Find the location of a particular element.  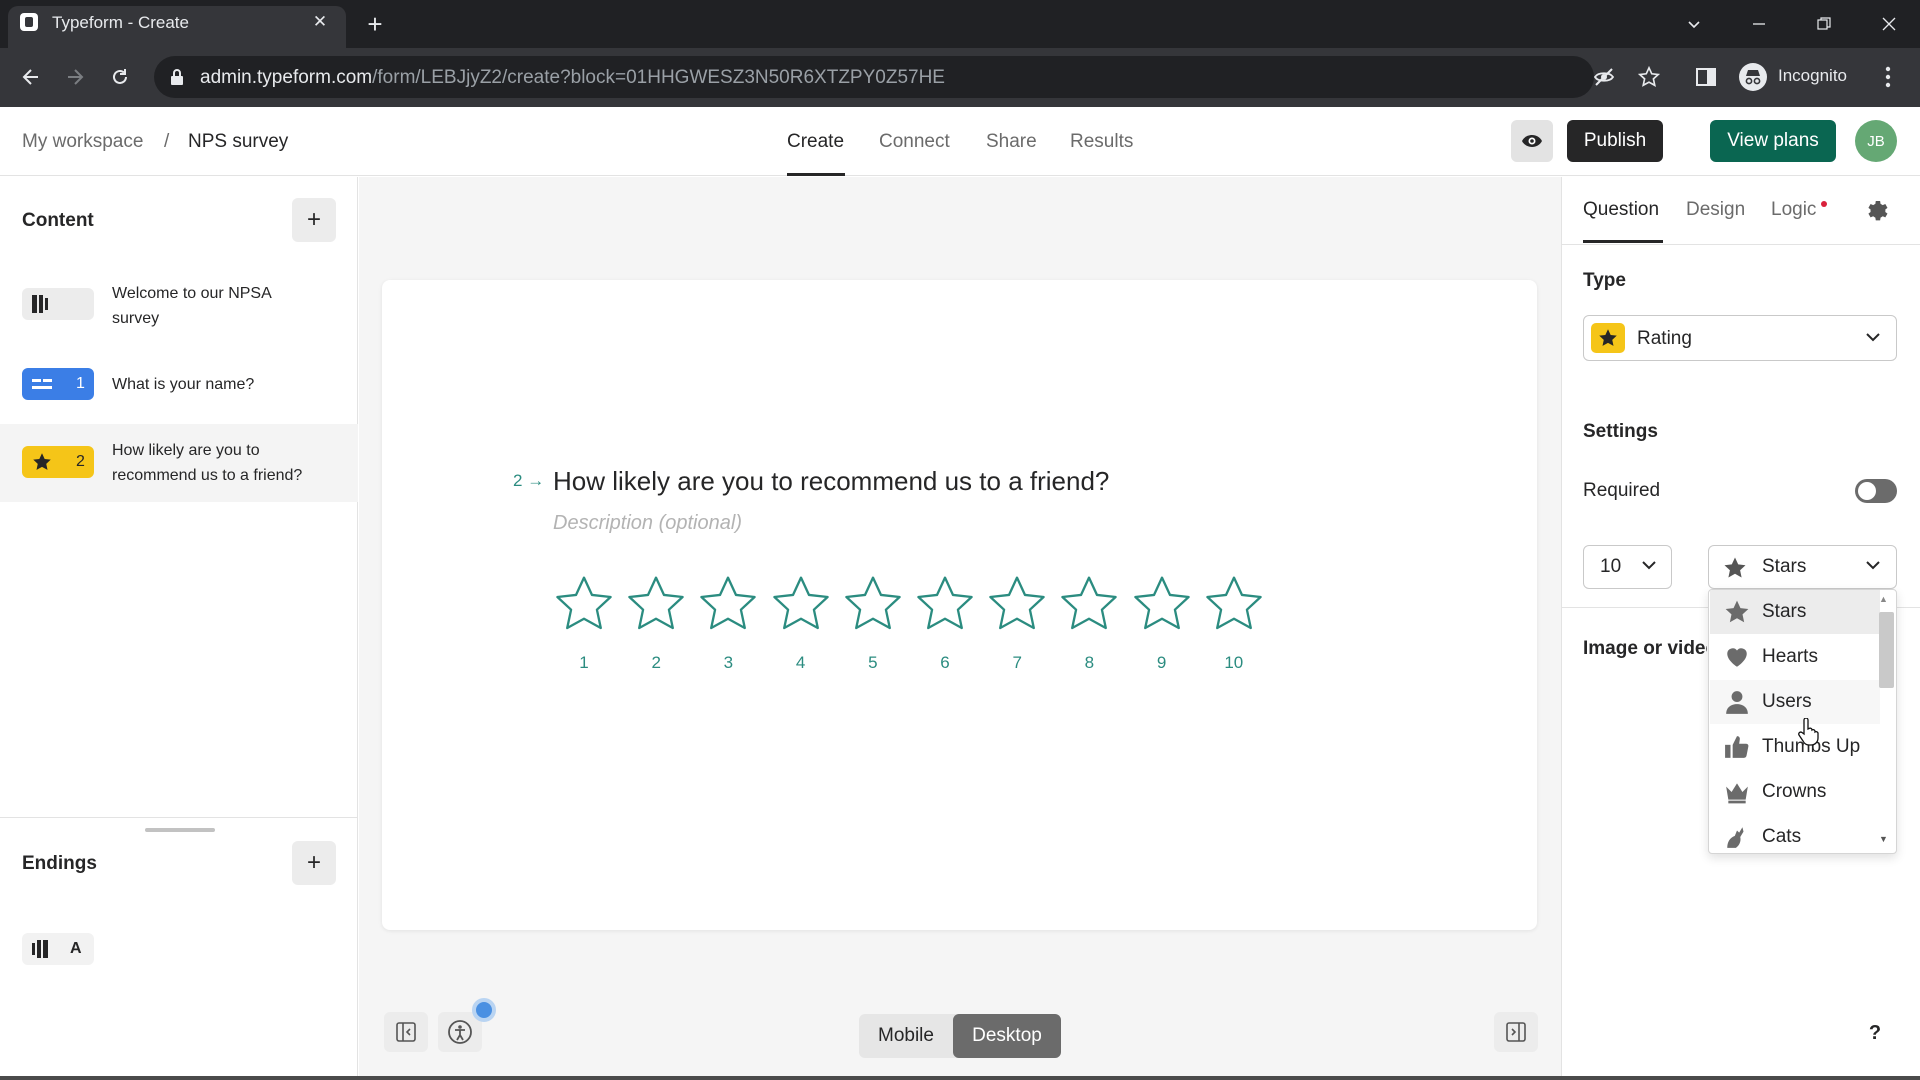

typeform-favicon-icon is located at coordinates (29, 22).